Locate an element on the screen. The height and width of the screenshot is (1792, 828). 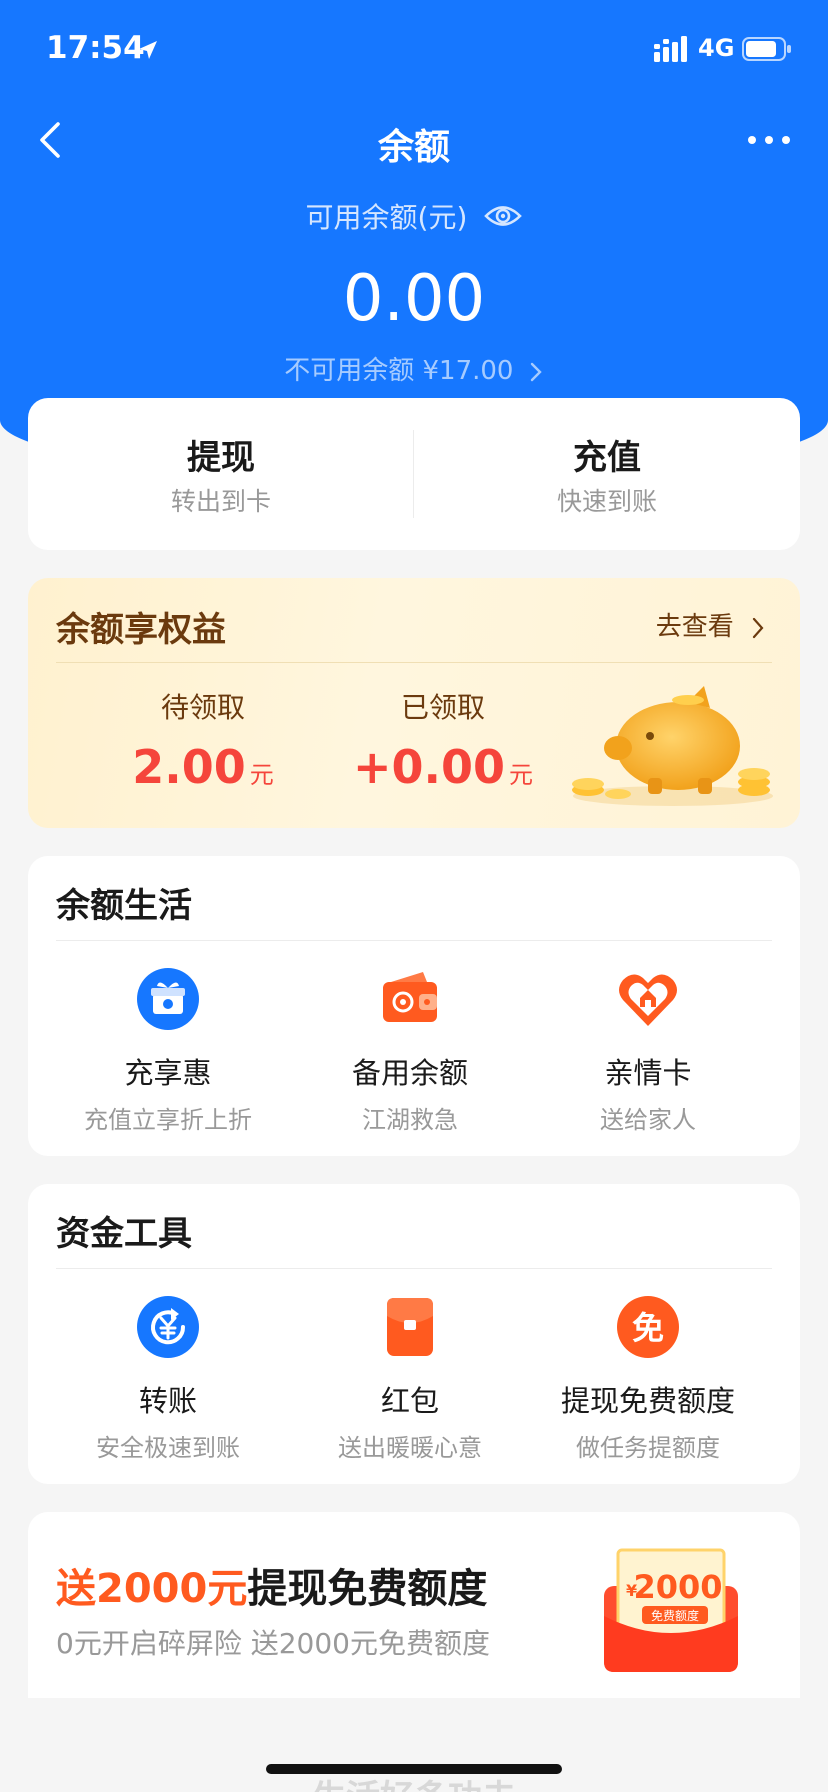
balance-label: 可用余额(元) is located at coordinates (386, 217).